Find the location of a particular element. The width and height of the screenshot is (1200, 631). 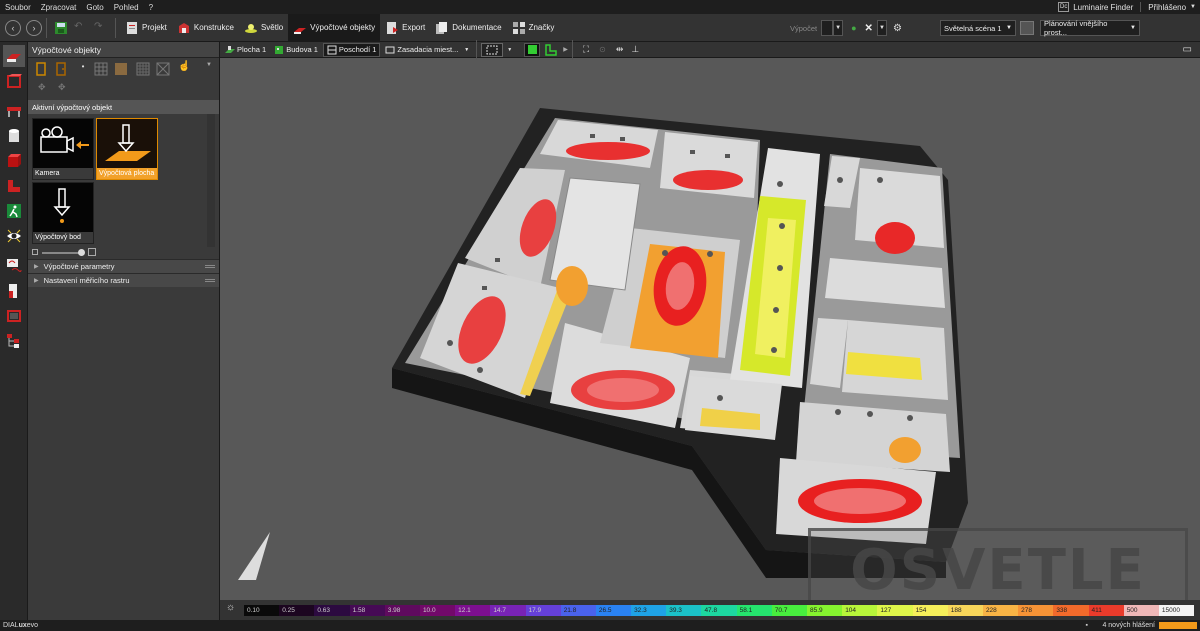

tab-export: Export is located at coordinates (405, 28).